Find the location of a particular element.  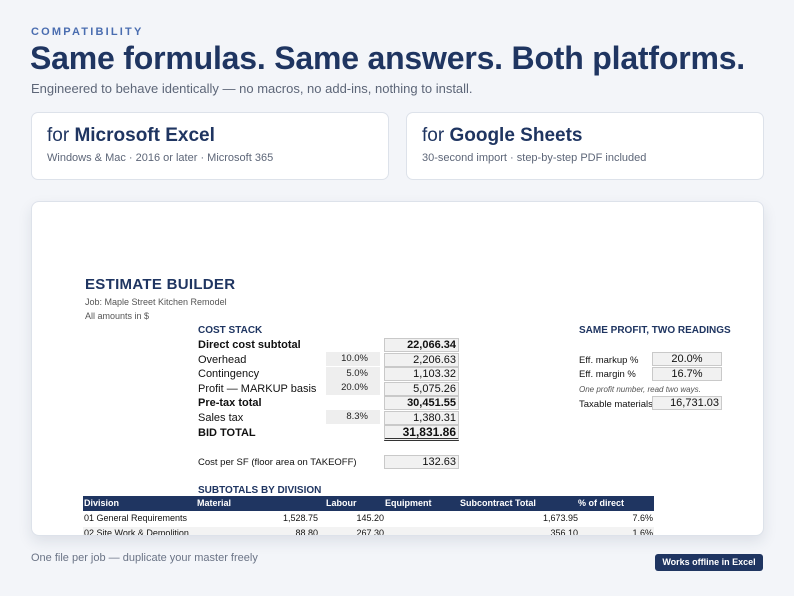

sheets-card-title: for Google Sheets is located at coordinates (502, 135).